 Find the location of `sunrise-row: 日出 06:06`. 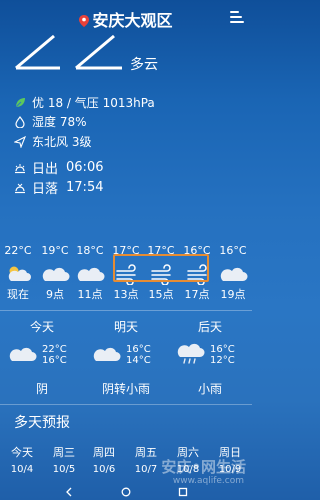

sunrise-row: 日出 06:06 is located at coordinates (58, 167).